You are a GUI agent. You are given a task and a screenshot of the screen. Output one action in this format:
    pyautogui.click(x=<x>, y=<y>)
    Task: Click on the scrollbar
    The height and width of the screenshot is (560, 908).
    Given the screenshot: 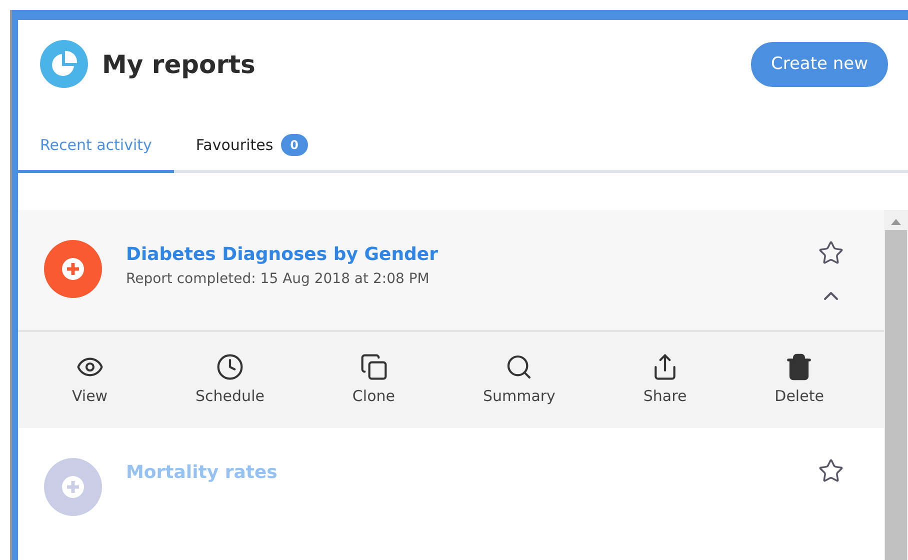 What is the action you would take?
    pyautogui.click(x=896, y=385)
    